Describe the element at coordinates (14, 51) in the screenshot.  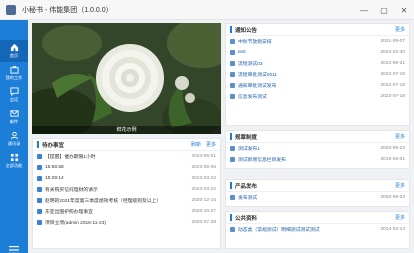
I see `sidebar-item-home: 首页` at that location.